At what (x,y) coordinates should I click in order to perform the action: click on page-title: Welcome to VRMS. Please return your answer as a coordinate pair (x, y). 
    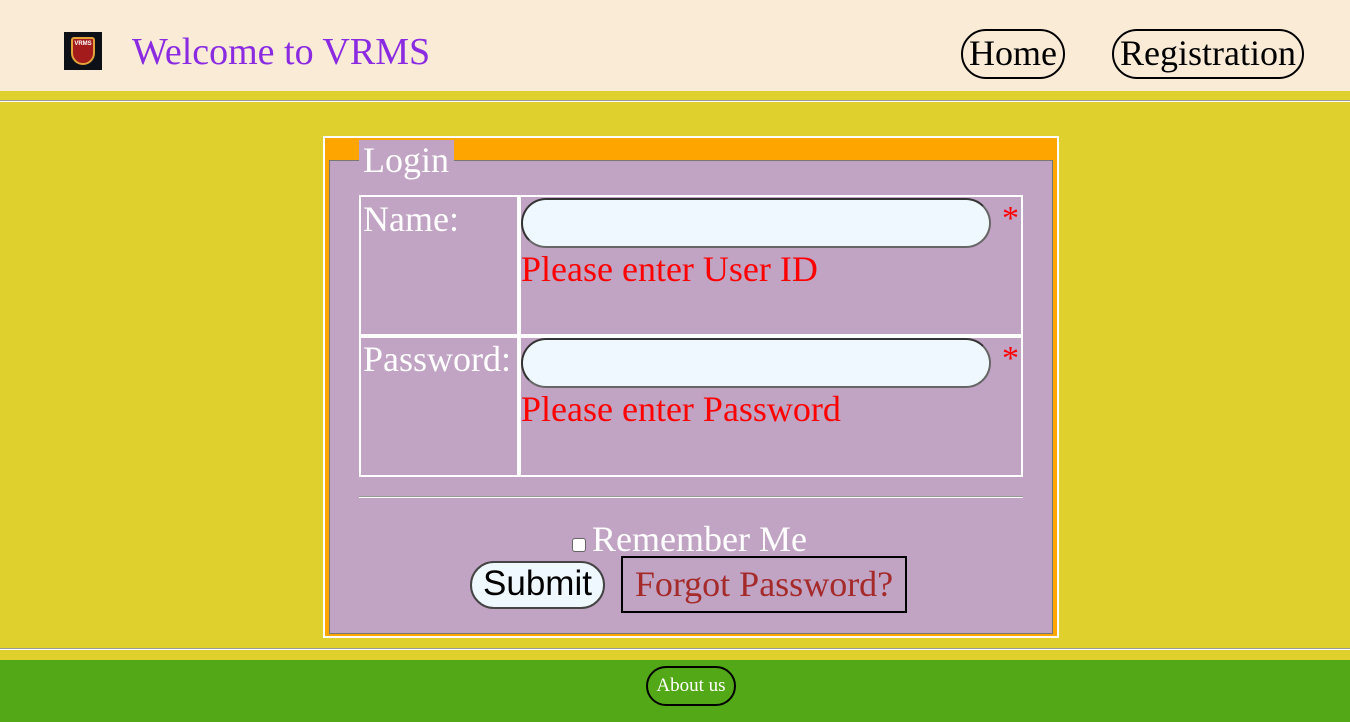
    Looking at the image, I should click on (281, 52).